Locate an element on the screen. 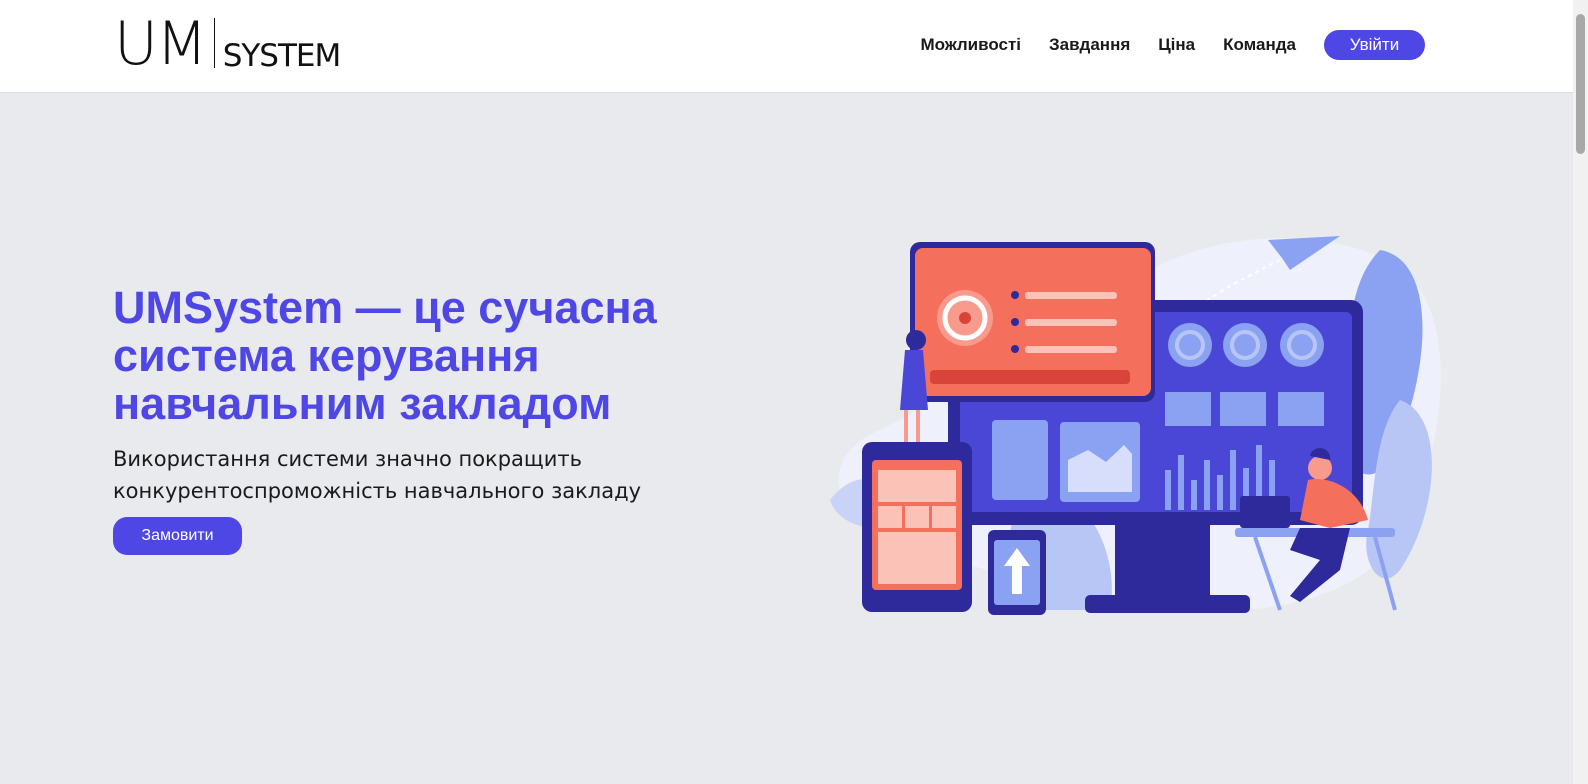  logo-divider is located at coordinates (214, 43).